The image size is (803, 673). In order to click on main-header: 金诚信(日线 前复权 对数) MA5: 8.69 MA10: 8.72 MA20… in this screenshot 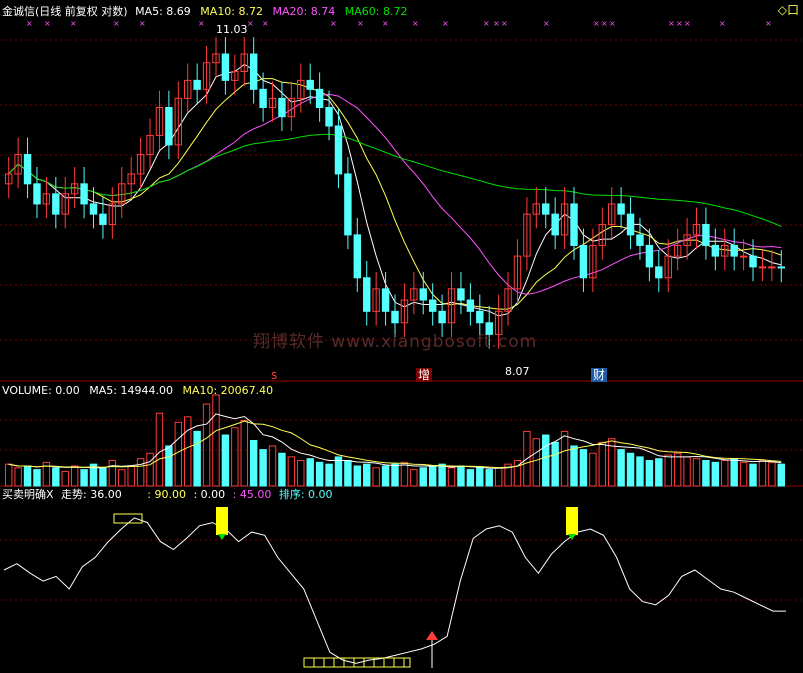, I will do `click(204, 11)`.